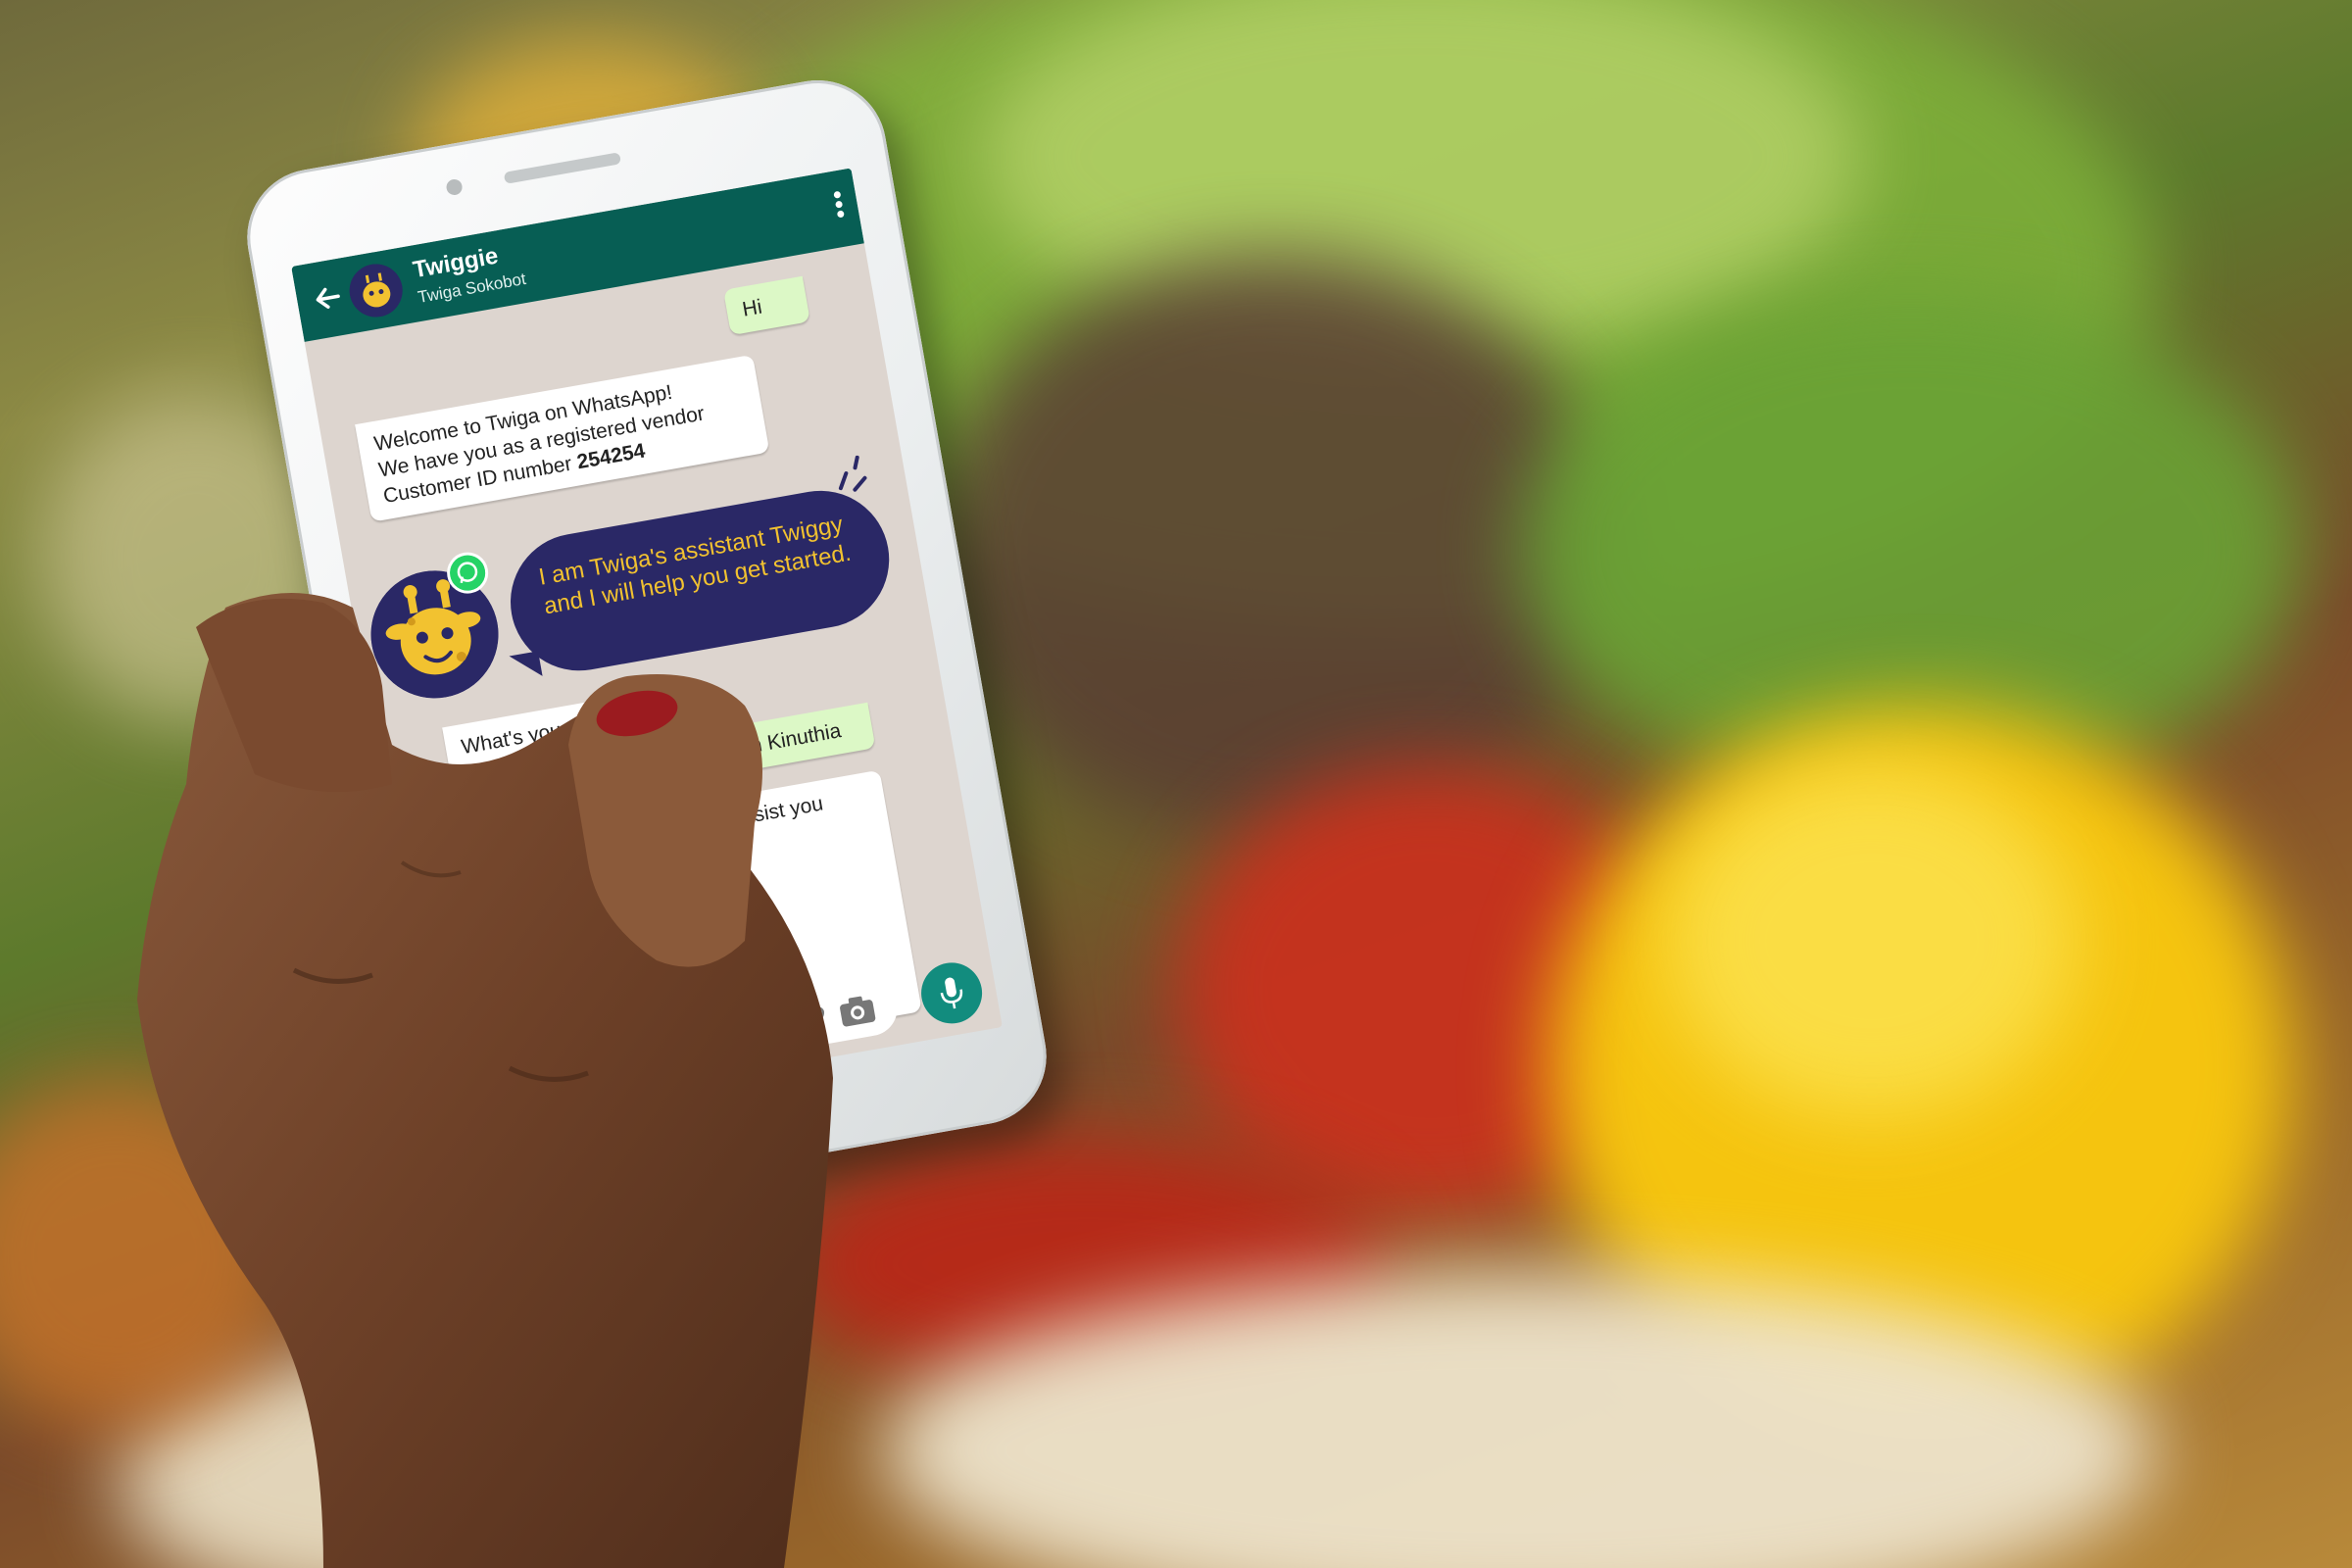 Image resolution: width=2352 pixels, height=1568 pixels. I want to click on microphone-icon, so click(951, 993).